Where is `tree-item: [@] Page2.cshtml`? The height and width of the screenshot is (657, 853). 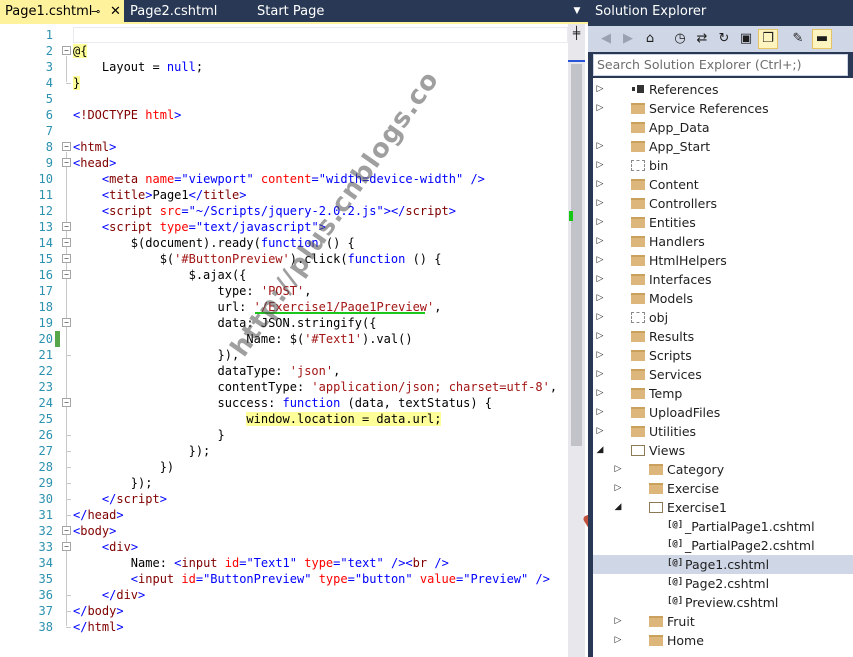 tree-item: [@] Page2.cshtml is located at coordinates (723, 583).